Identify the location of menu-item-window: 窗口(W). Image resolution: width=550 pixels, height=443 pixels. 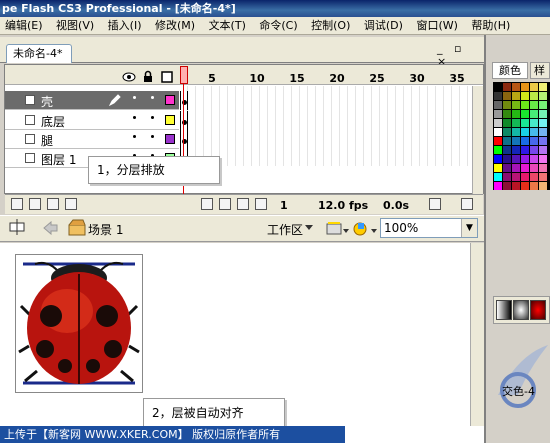
(436, 25).